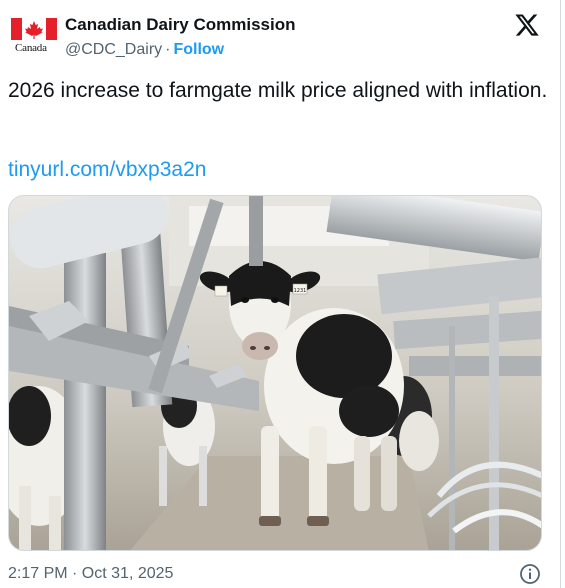  Describe the element at coordinates (180, 25) in the screenshot. I see `author-name: Canadian Dairy Commission` at that location.